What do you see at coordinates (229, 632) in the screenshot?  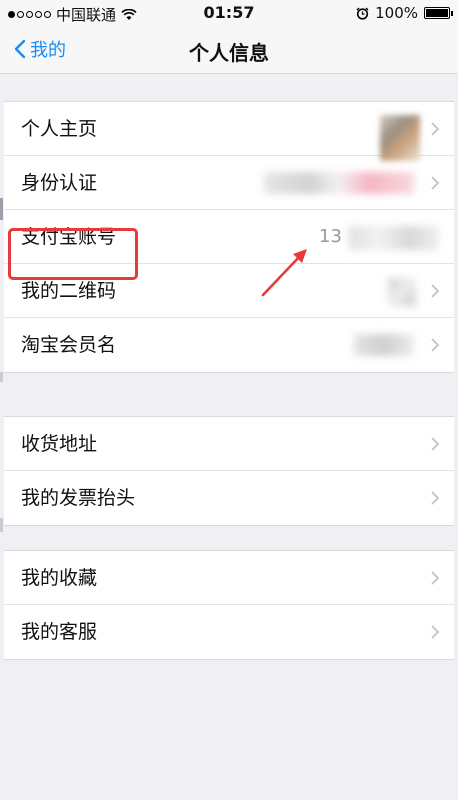 I see `list-item-my-customer-service: 我的客服` at bounding box center [229, 632].